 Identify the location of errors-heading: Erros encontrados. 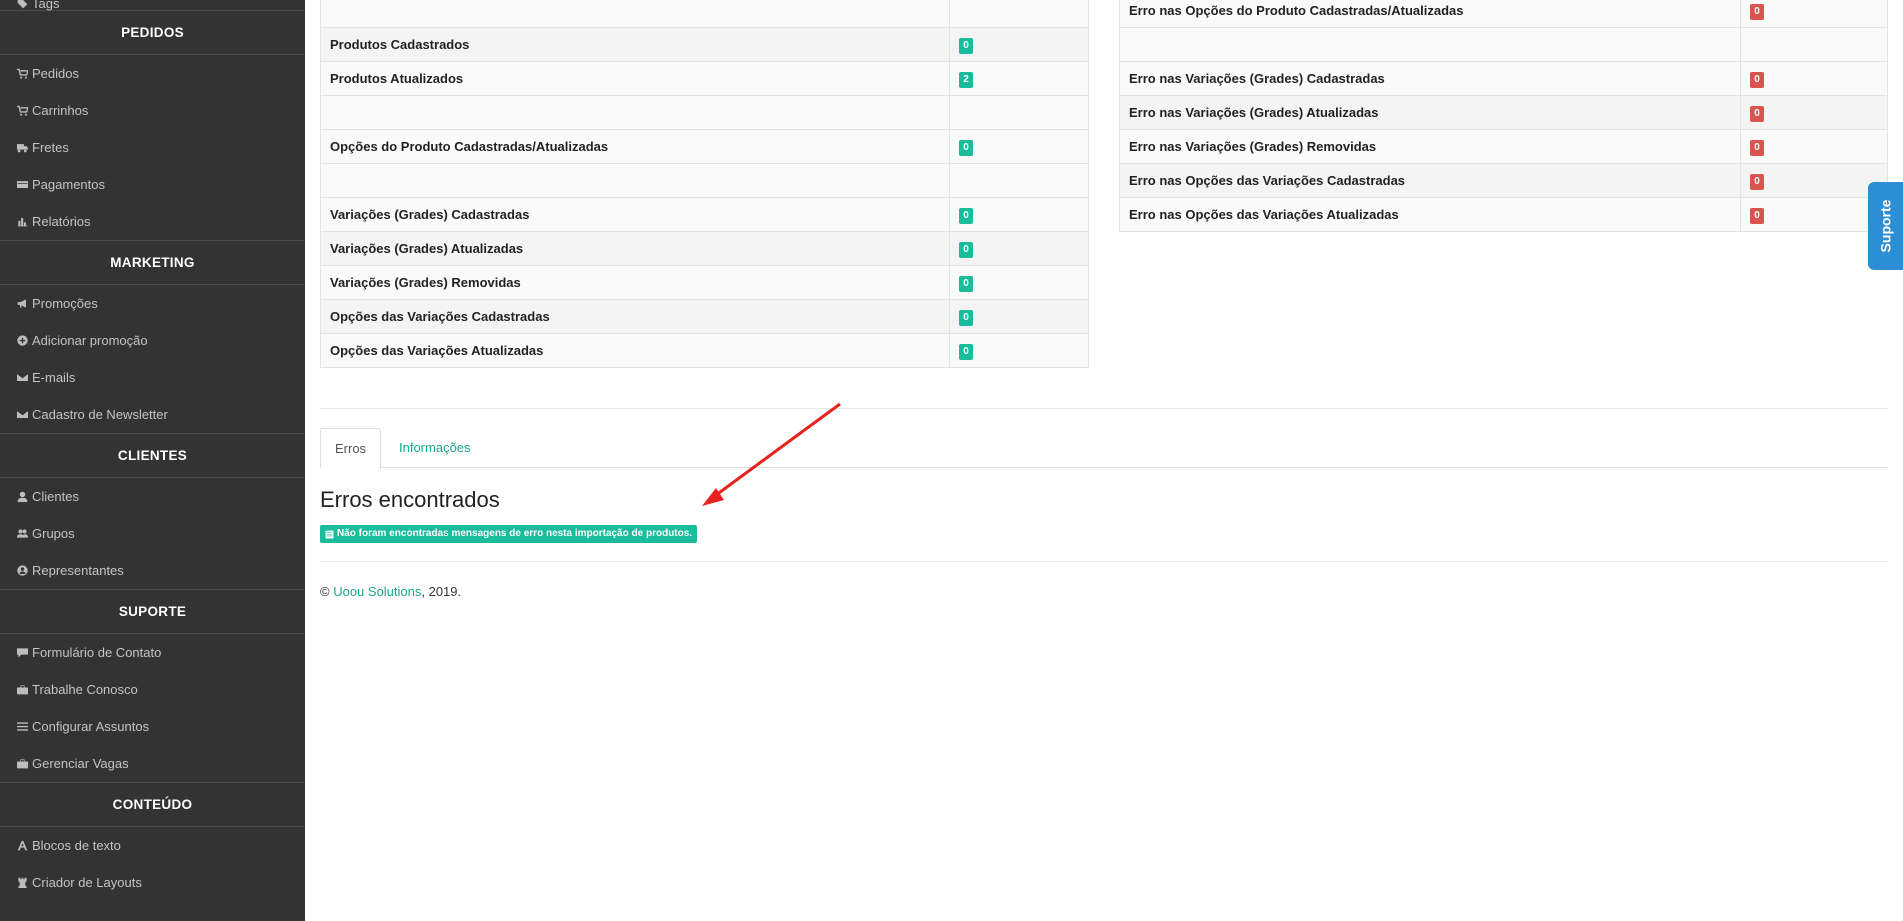
(410, 499).